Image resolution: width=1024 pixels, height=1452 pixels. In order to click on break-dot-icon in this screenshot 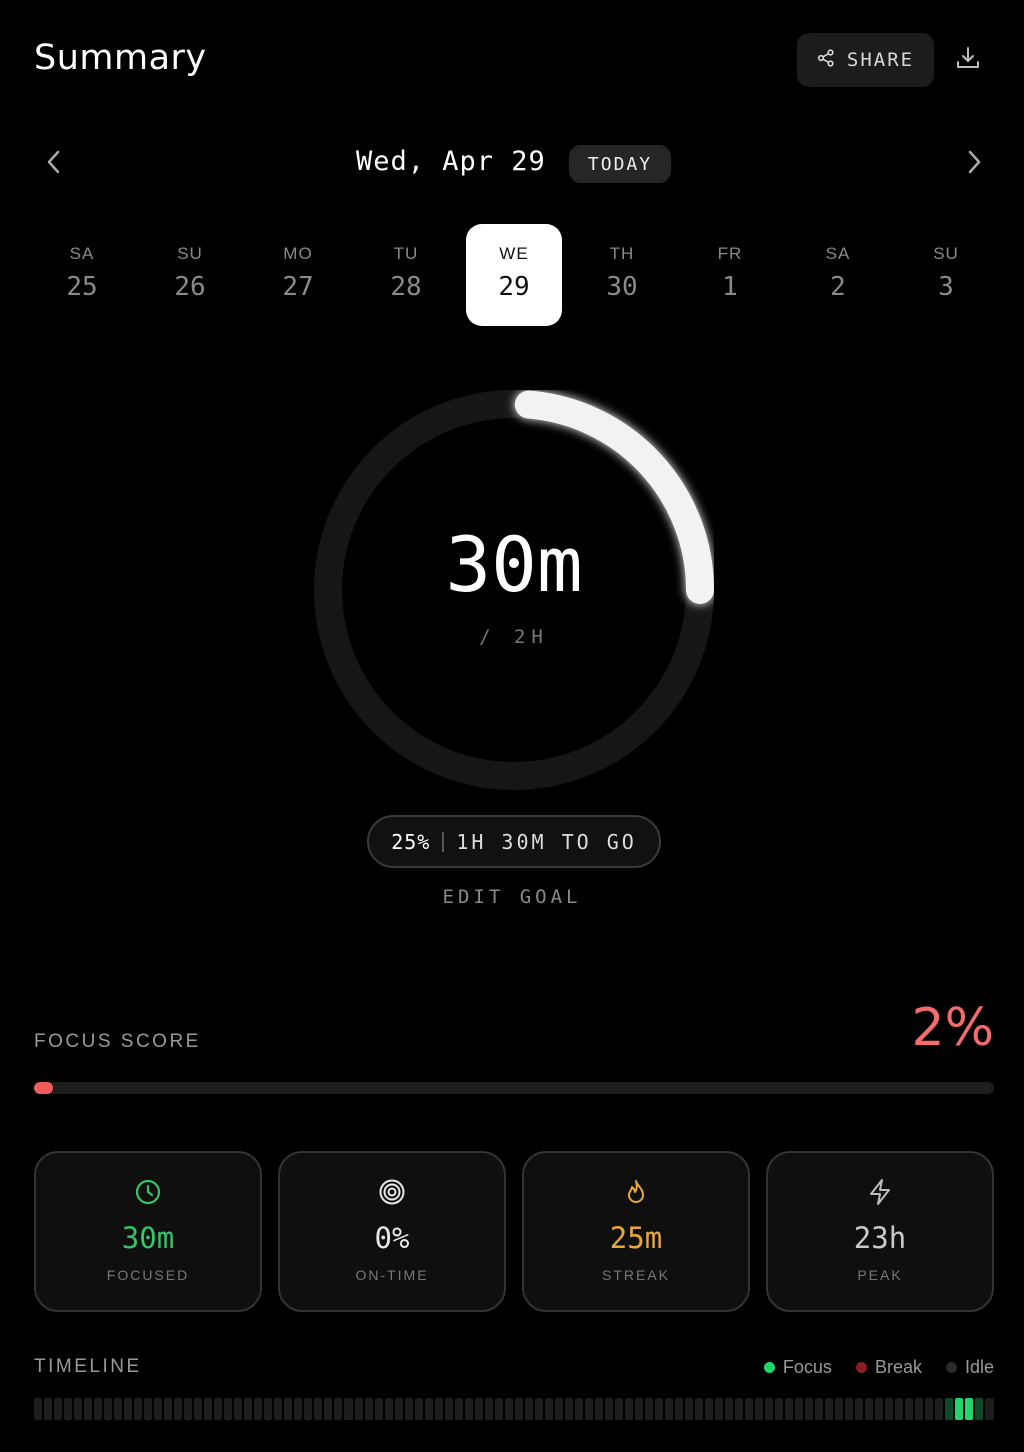, I will do `click(861, 1367)`.